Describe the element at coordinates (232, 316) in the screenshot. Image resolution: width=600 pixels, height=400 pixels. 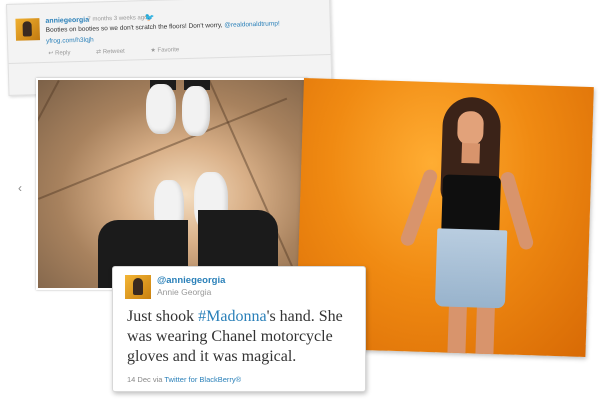
I see `hashtag-link: #Madonna` at that location.